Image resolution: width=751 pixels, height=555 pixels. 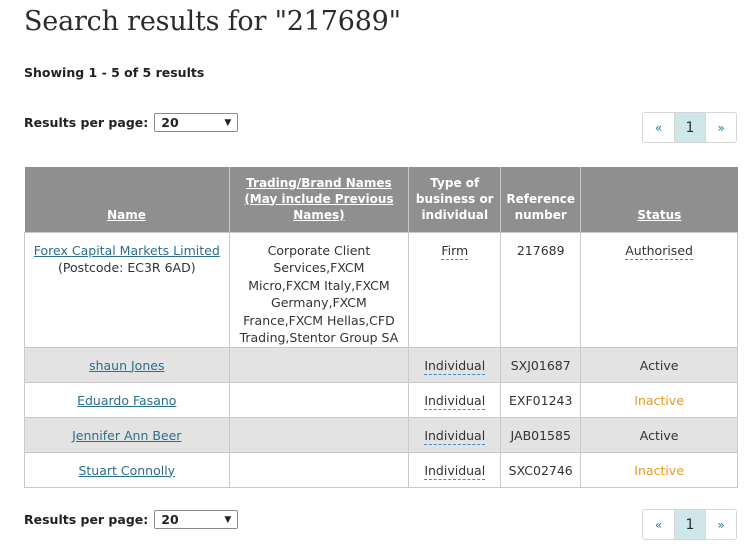 I want to click on column-header-type: Type of business or individual, so click(x=454, y=199).